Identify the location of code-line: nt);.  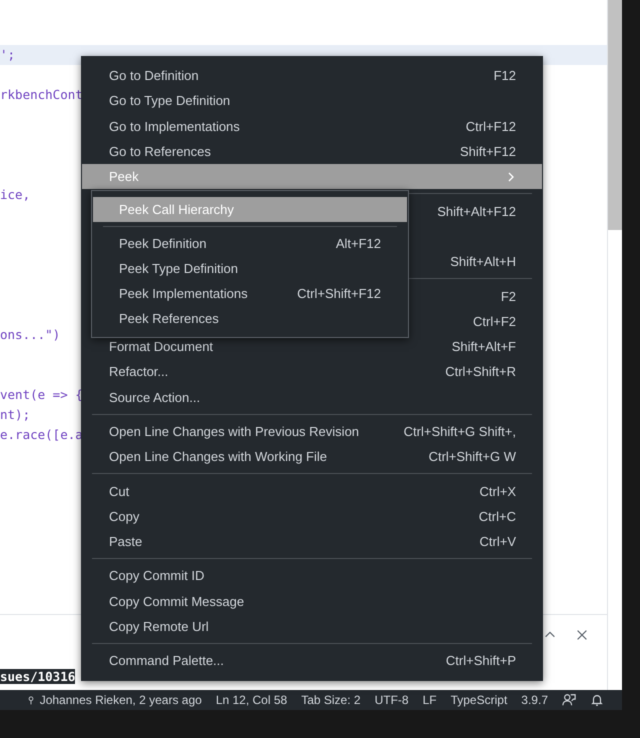
(15, 414).